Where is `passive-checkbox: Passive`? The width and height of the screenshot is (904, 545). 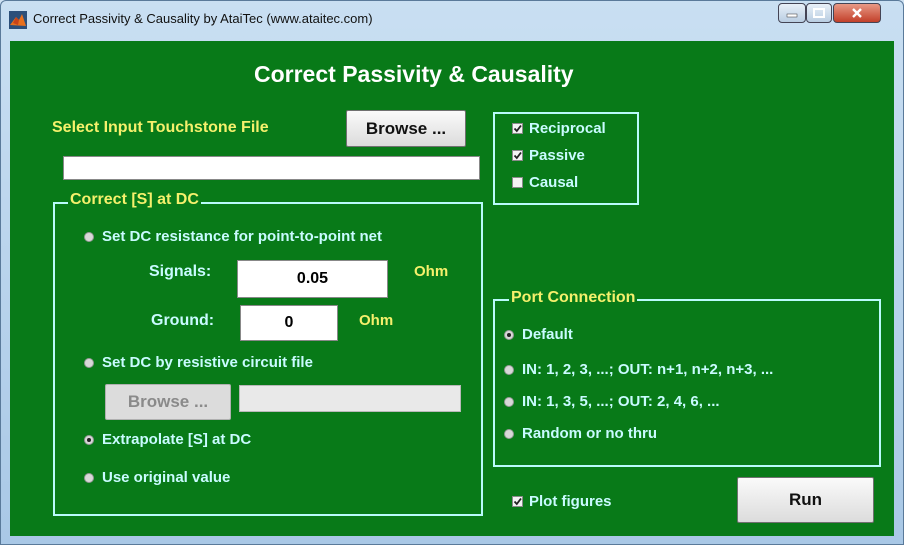
passive-checkbox: Passive is located at coordinates (548, 155).